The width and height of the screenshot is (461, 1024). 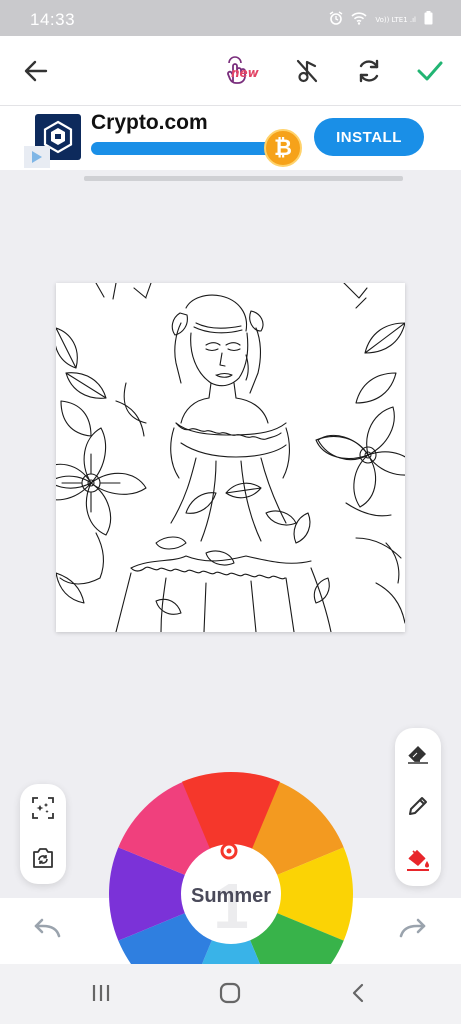 I want to click on recent-apps-button, so click(x=101, y=995).